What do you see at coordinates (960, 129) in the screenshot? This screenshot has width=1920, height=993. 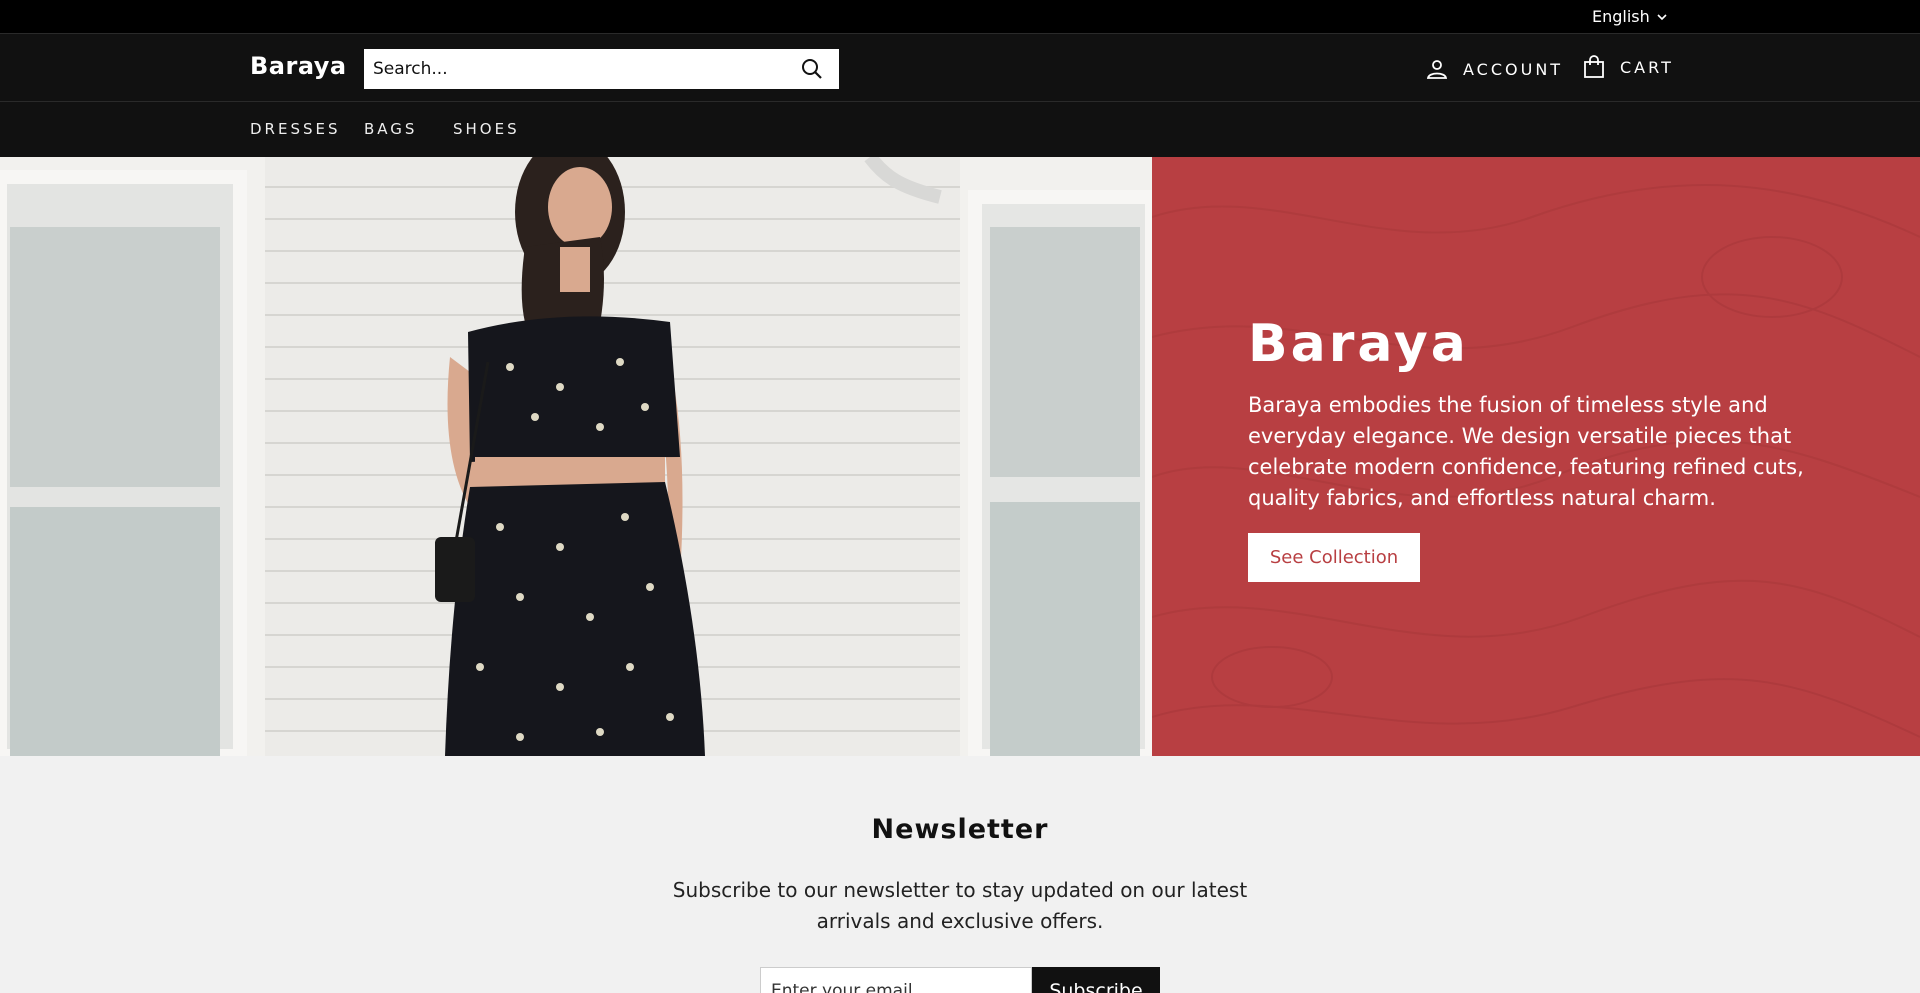 I see `main-nav: DRESSES BAGS SHOES` at bounding box center [960, 129].